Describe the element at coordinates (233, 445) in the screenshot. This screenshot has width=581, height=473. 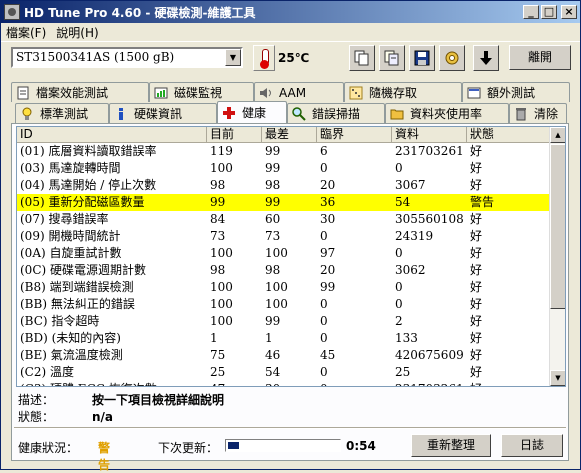
I see `progress-fill` at that location.